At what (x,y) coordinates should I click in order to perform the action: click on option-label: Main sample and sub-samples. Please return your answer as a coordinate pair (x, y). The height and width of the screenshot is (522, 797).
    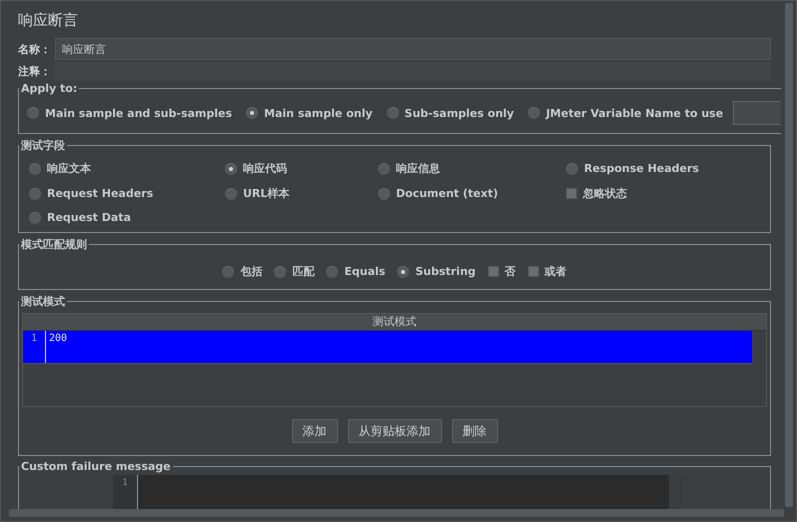
    Looking at the image, I should click on (138, 113).